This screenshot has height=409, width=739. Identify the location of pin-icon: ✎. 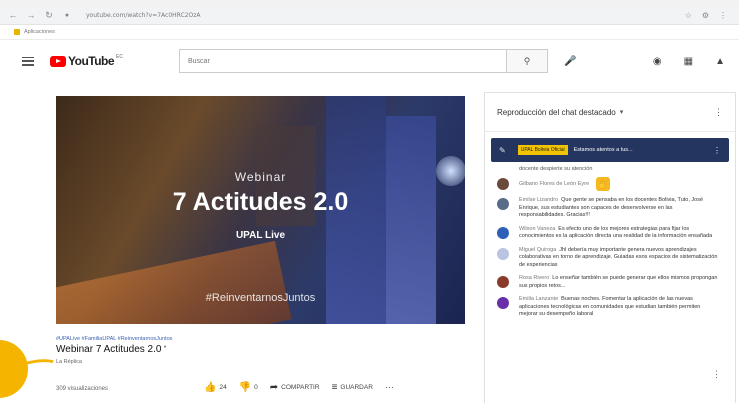
(502, 150).